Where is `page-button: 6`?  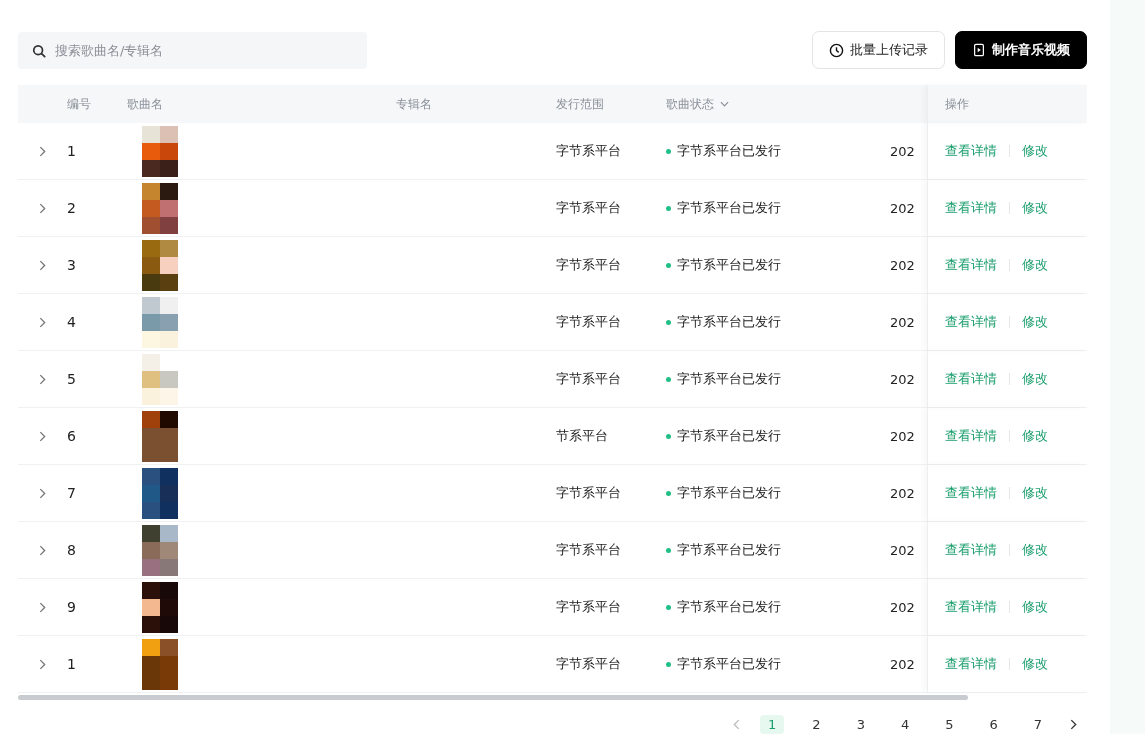
page-button: 6 is located at coordinates (993, 724).